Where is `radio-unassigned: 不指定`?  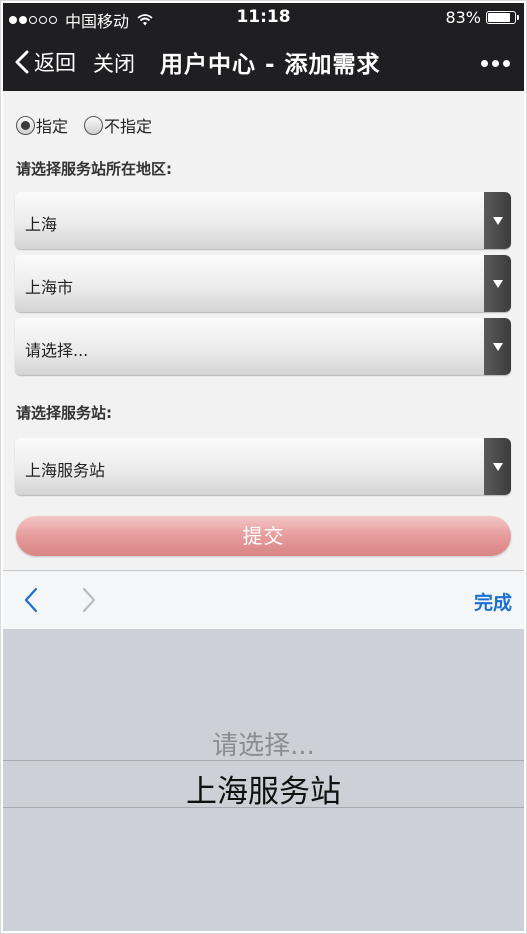 radio-unassigned: 不指定 is located at coordinates (118, 125).